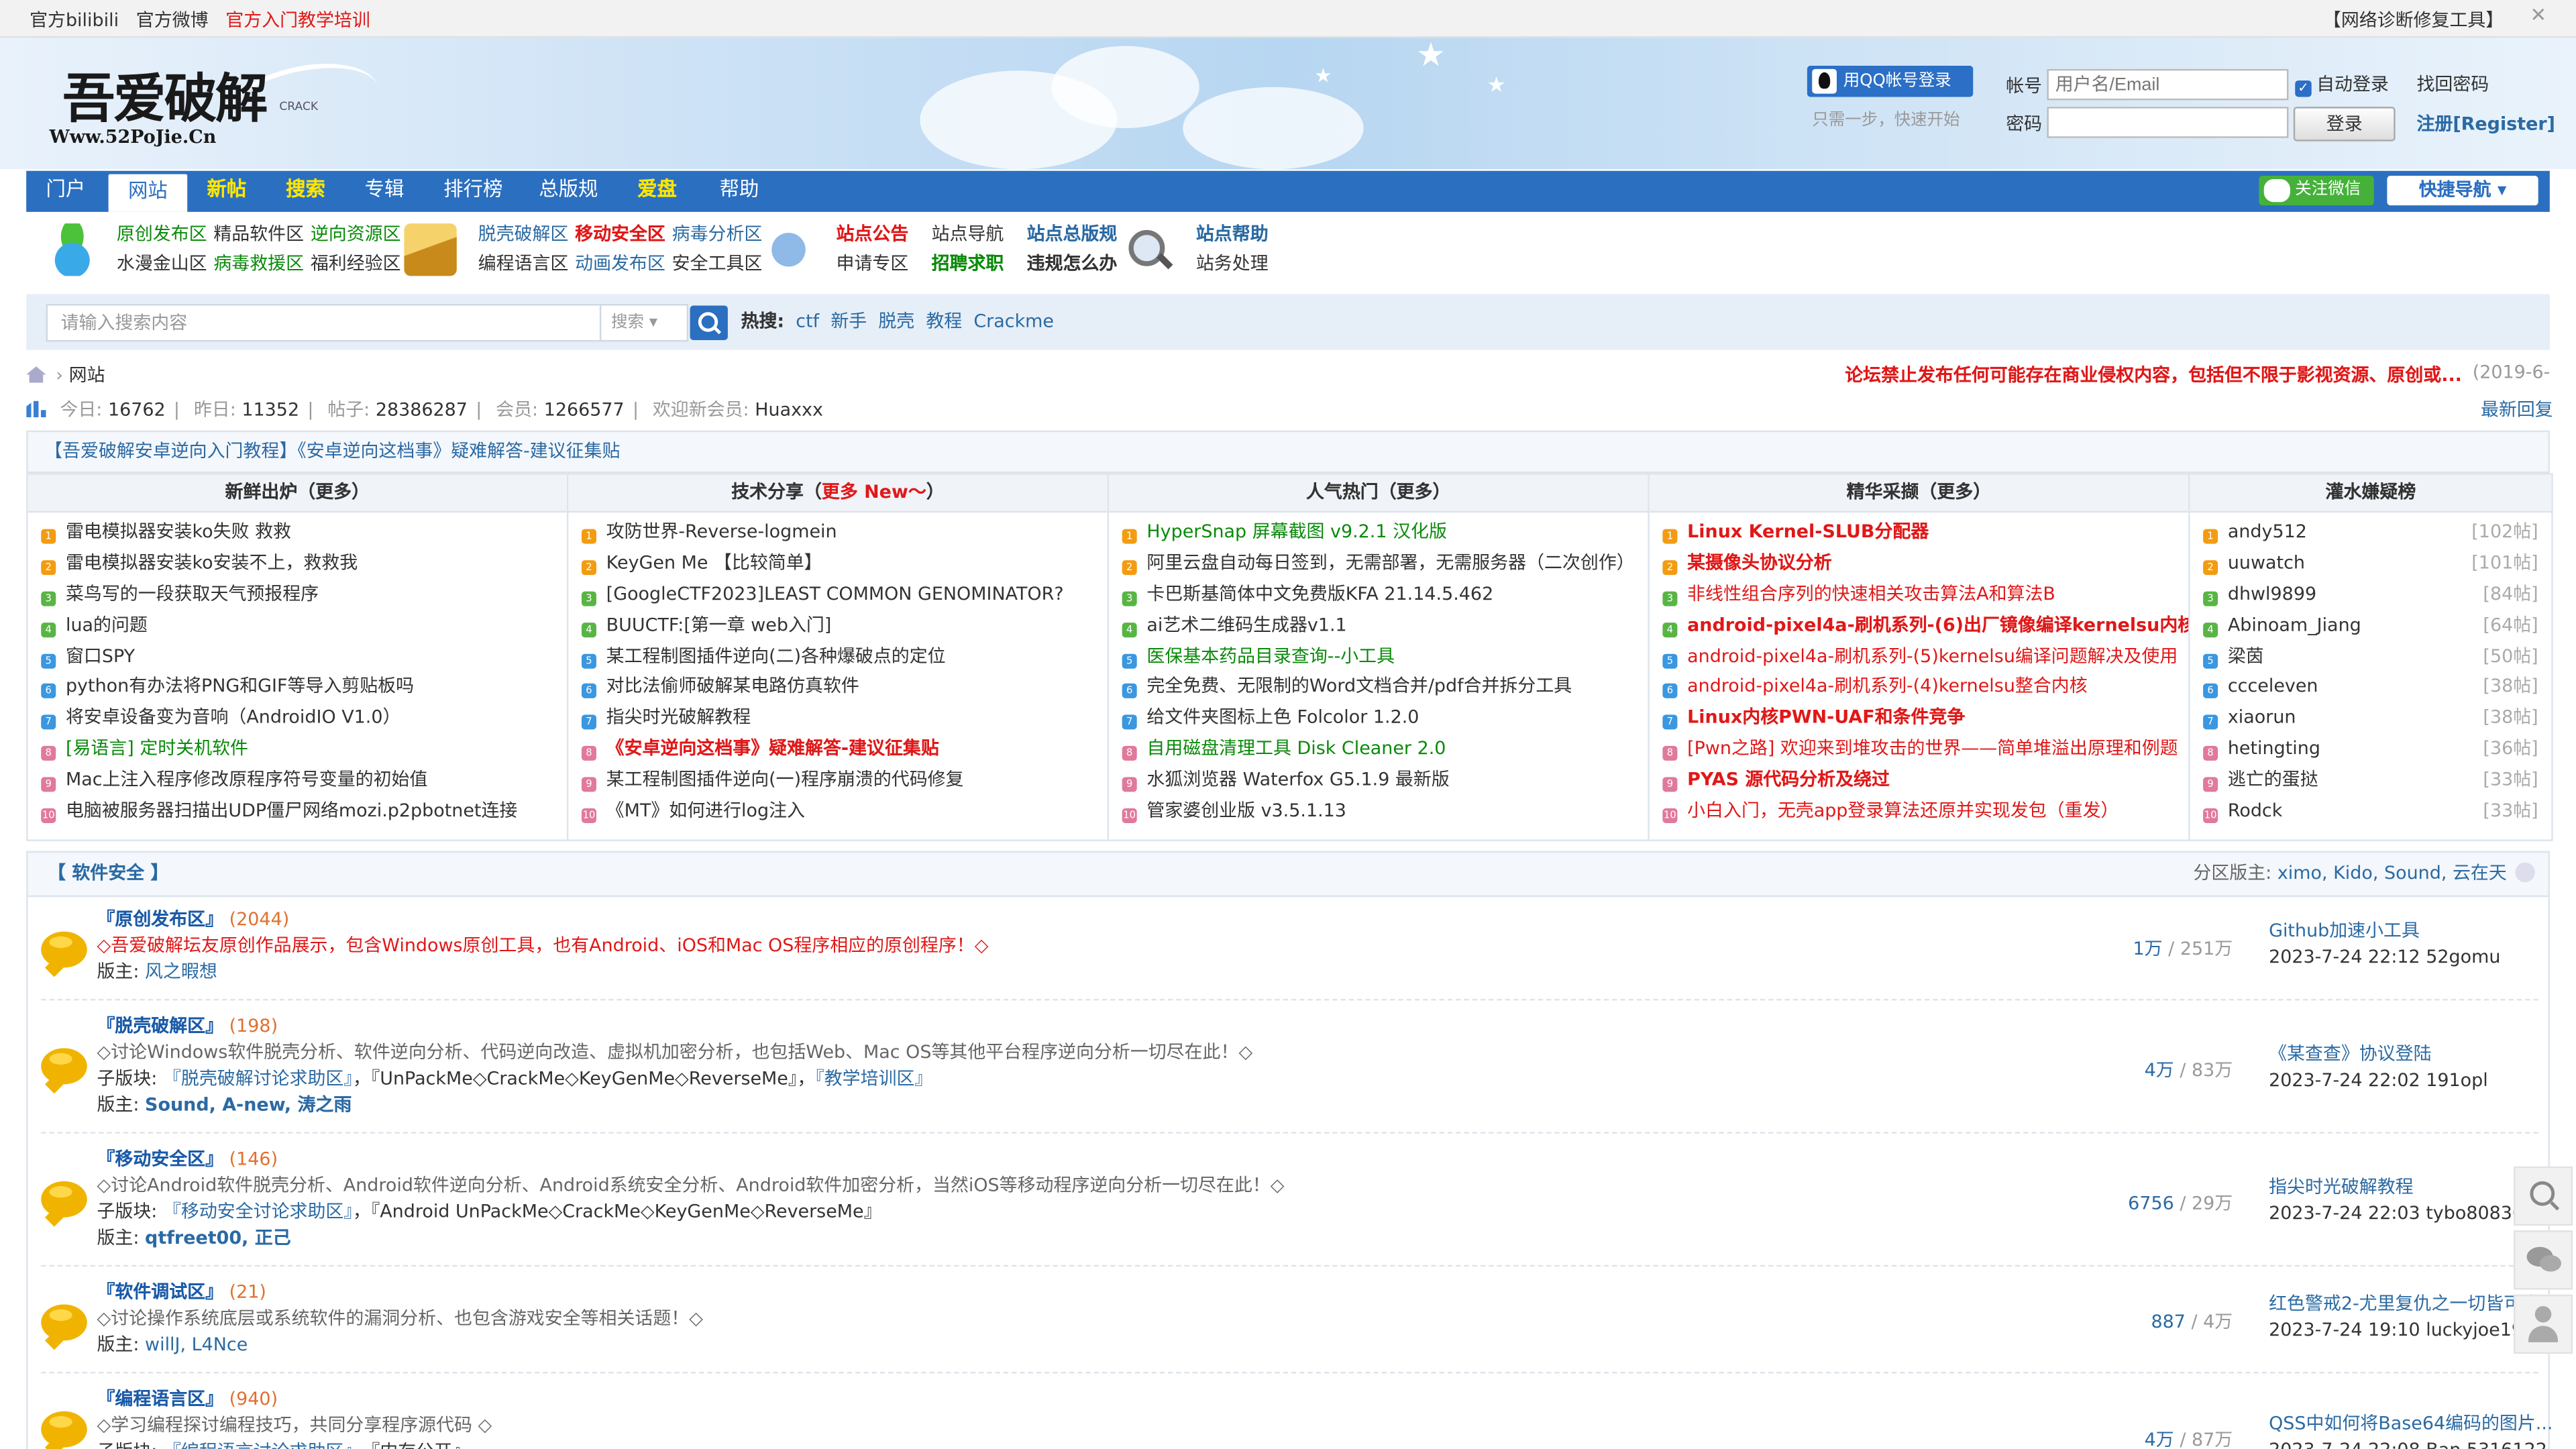 The height and width of the screenshot is (1449, 2576). Describe the element at coordinates (212, 107) in the screenshot. I see `site-logo: 吾爱破解 CRACK Www.52PoJie.Cn` at that location.